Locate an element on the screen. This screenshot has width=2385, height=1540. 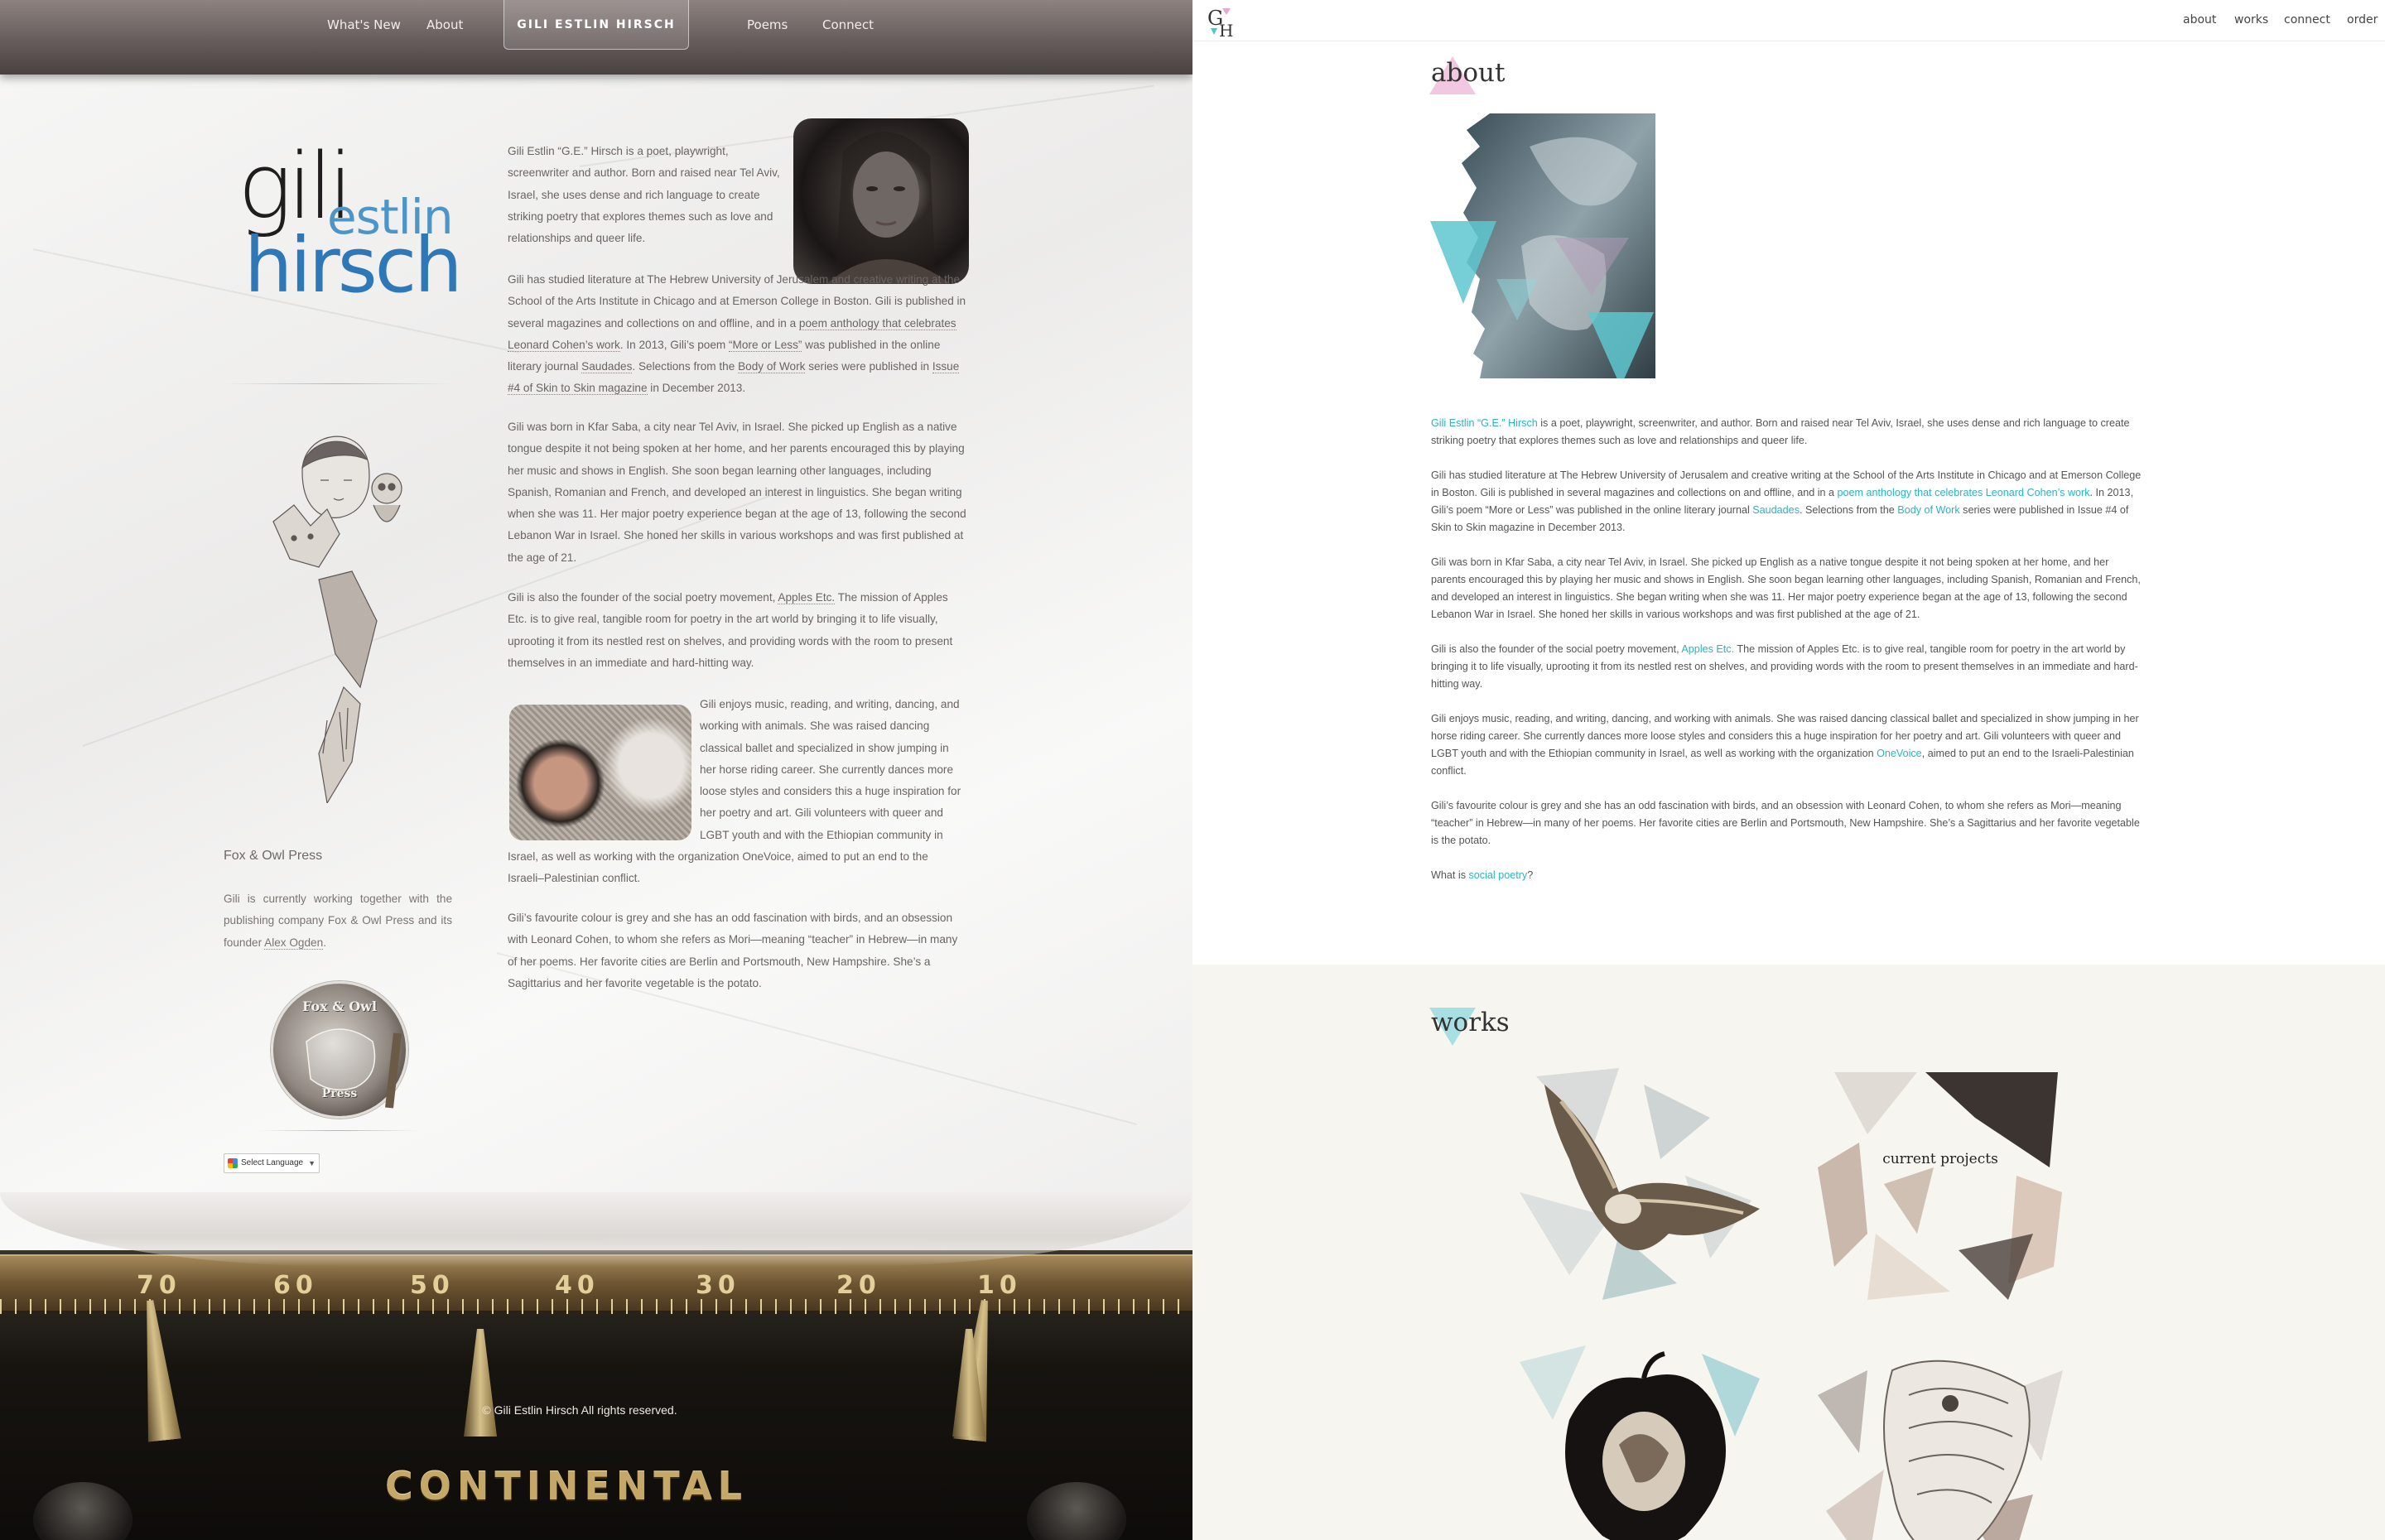
text-run: in December 2013. is located at coordinates (696, 389).